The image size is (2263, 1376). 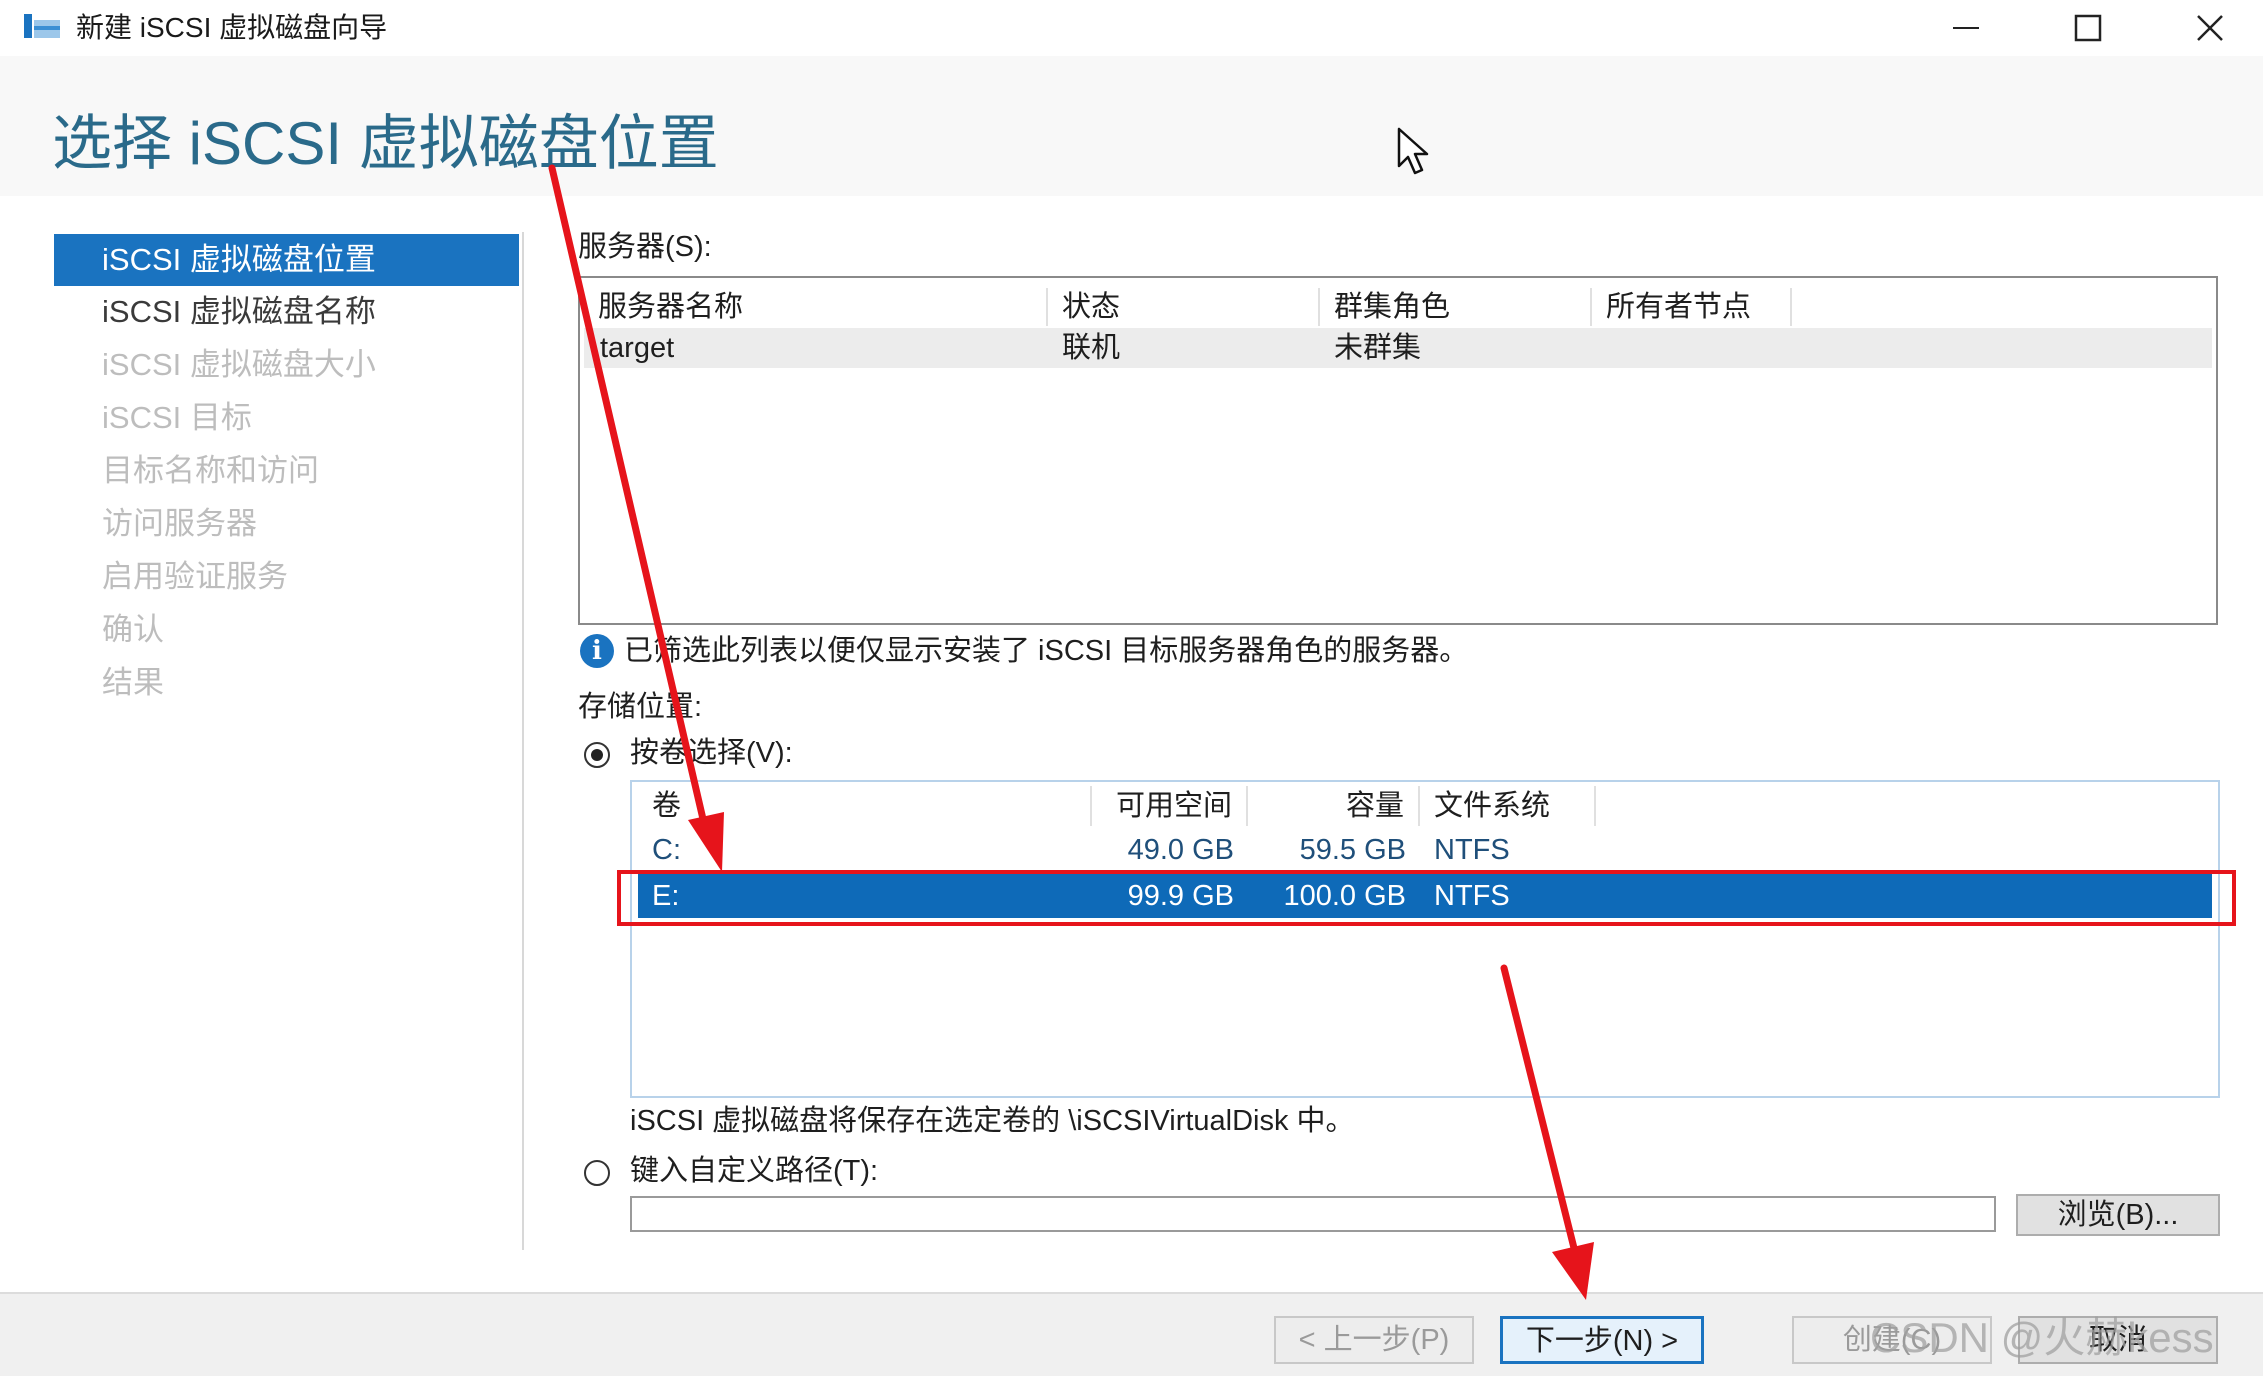 I want to click on step-disk-size: iSCSI 虚拟磁盘大小, so click(x=239, y=364).